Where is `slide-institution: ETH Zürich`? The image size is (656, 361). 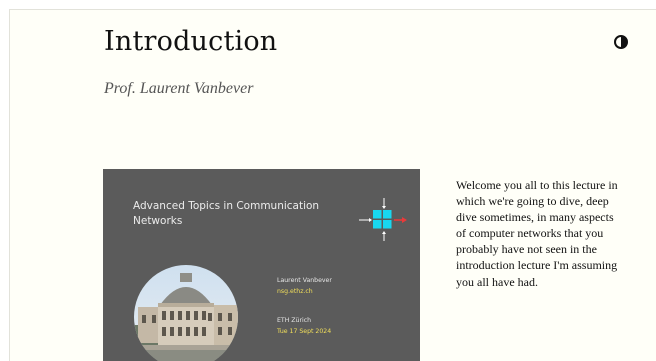 slide-institution: ETH Zürich is located at coordinates (294, 320).